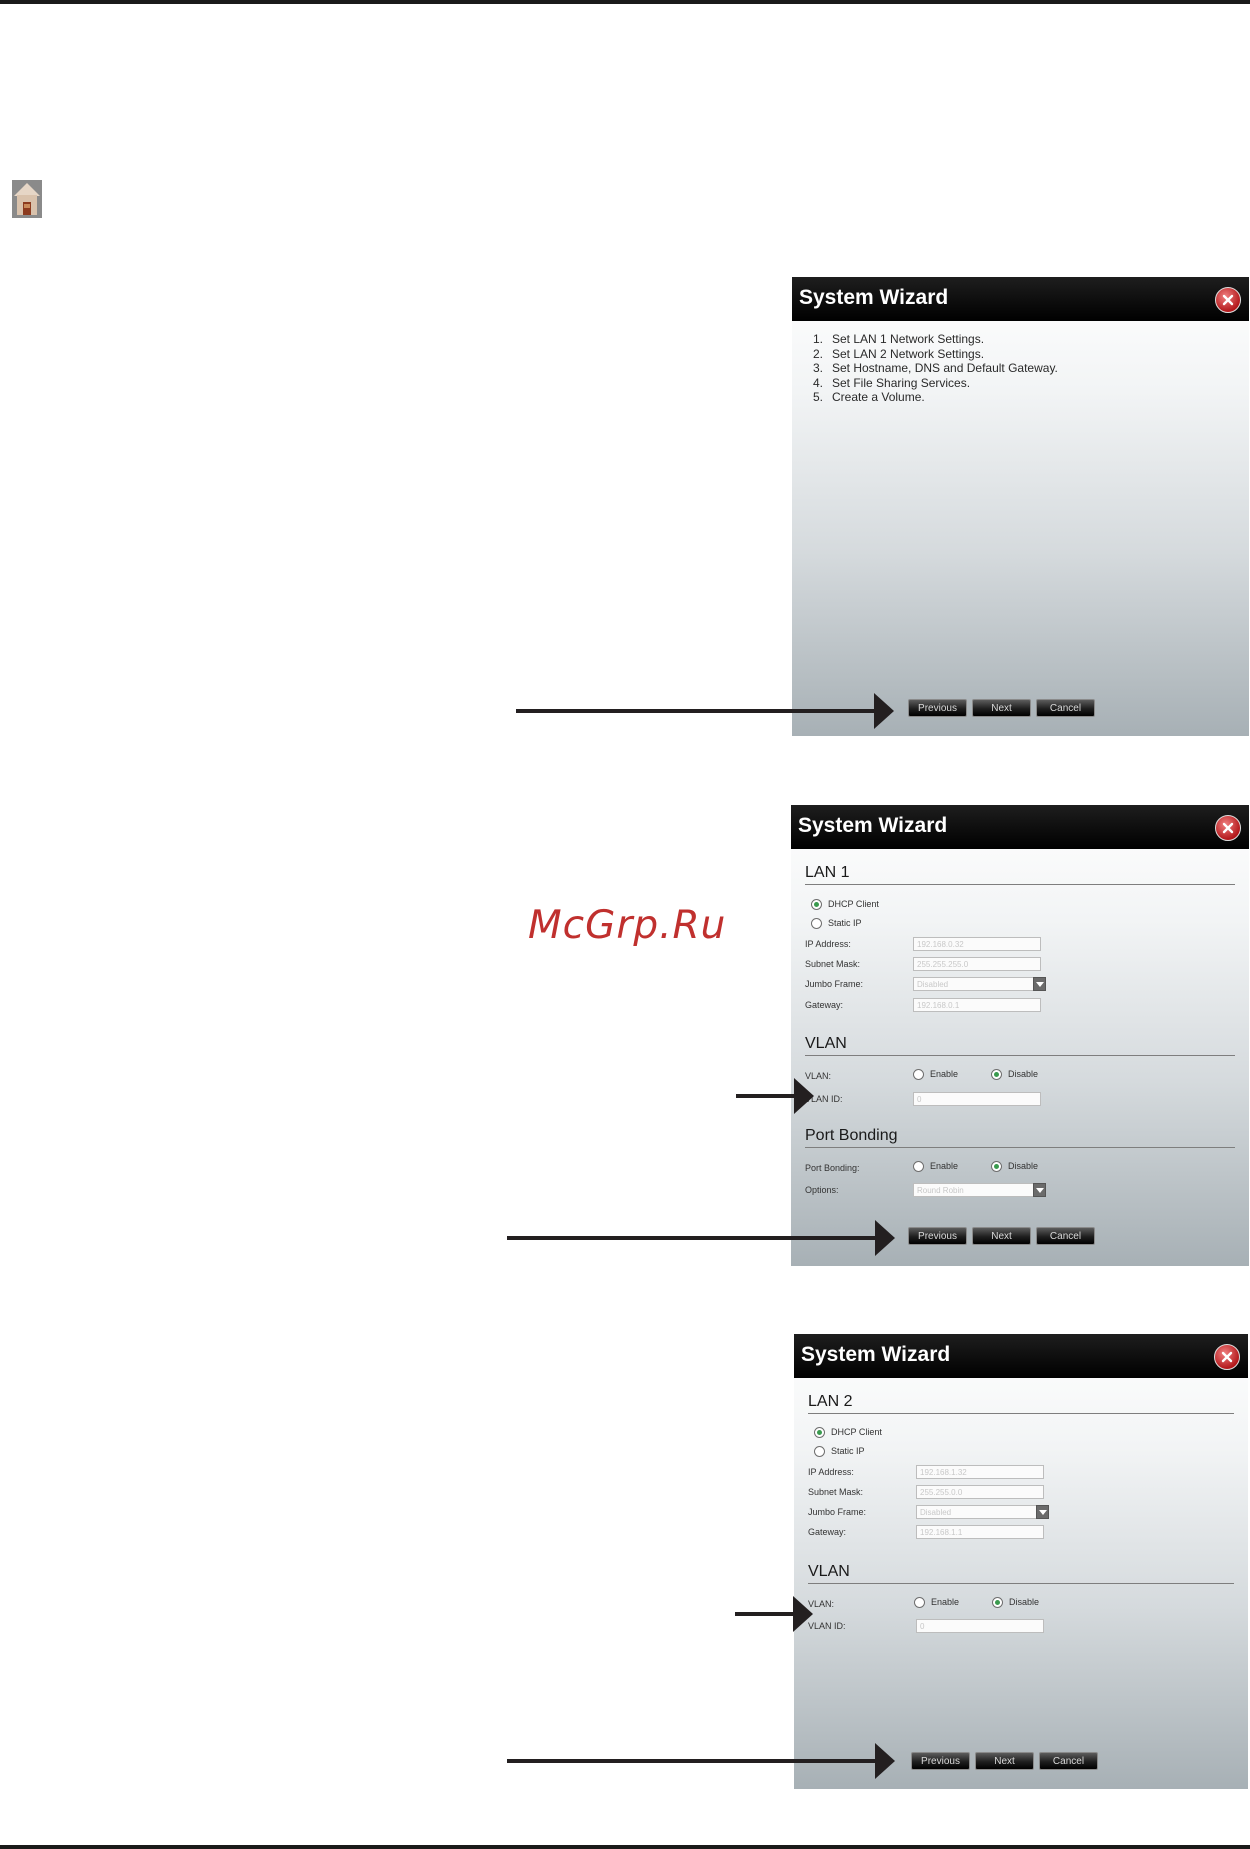 The image size is (1250, 1849). Describe the element at coordinates (27, 199) in the screenshot. I see `home-icon` at that location.